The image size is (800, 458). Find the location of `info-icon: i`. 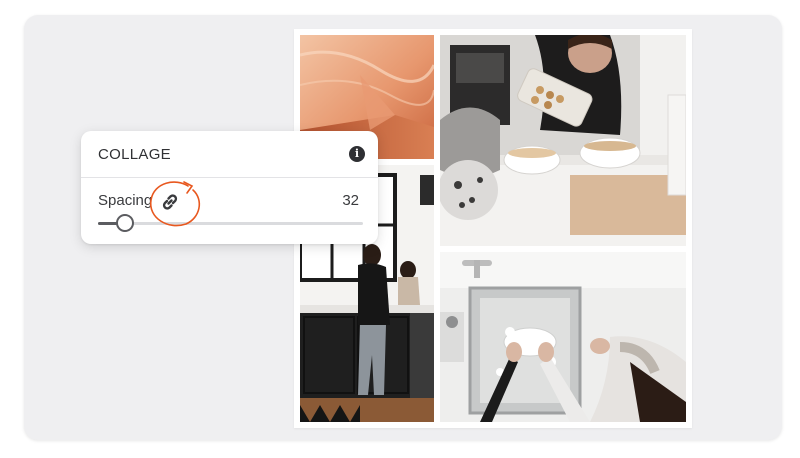

info-icon: i is located at coordinates (357, 154).